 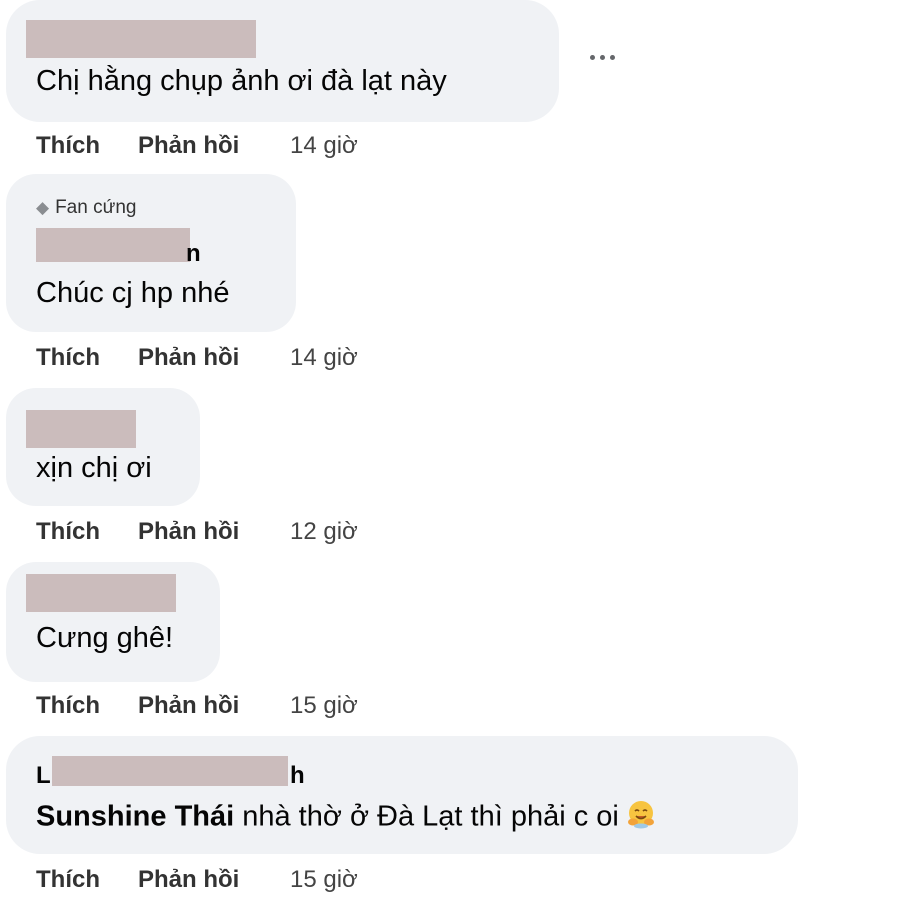 I want to click on fan-badge-label: Fan cứng, so click(x=96, y=207).